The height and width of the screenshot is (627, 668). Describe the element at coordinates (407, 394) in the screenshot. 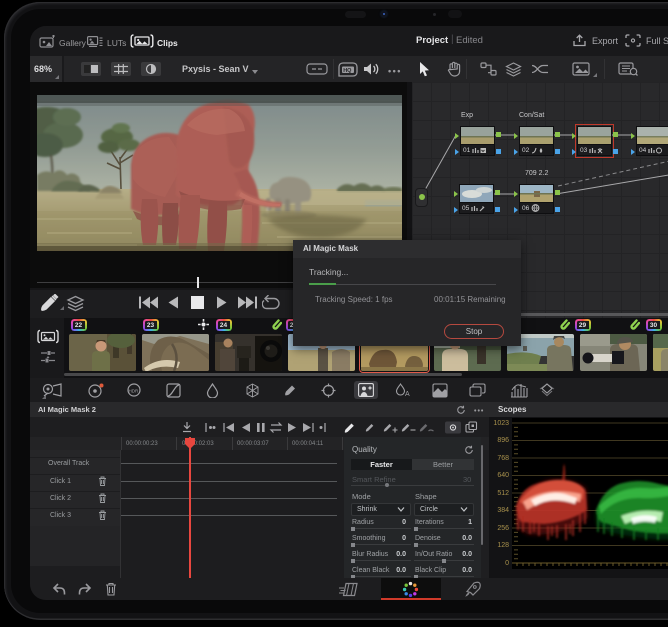

I see `svg-text: A` at that location.